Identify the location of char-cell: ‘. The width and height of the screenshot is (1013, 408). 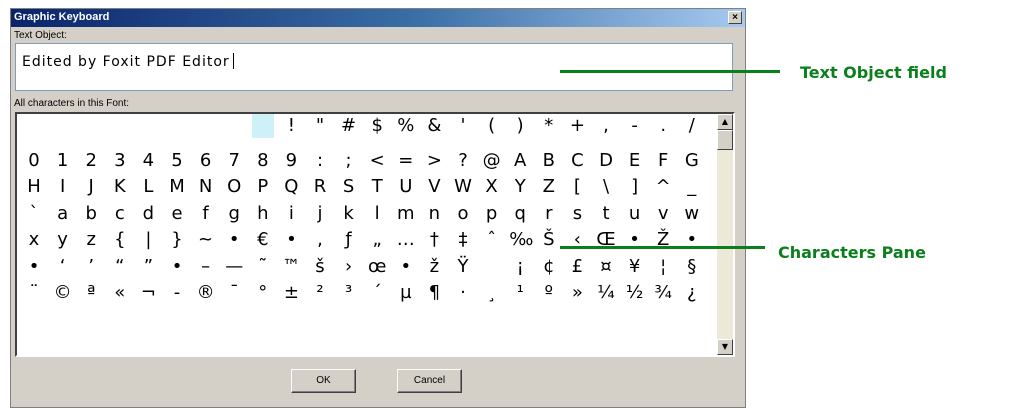
(63, 267).